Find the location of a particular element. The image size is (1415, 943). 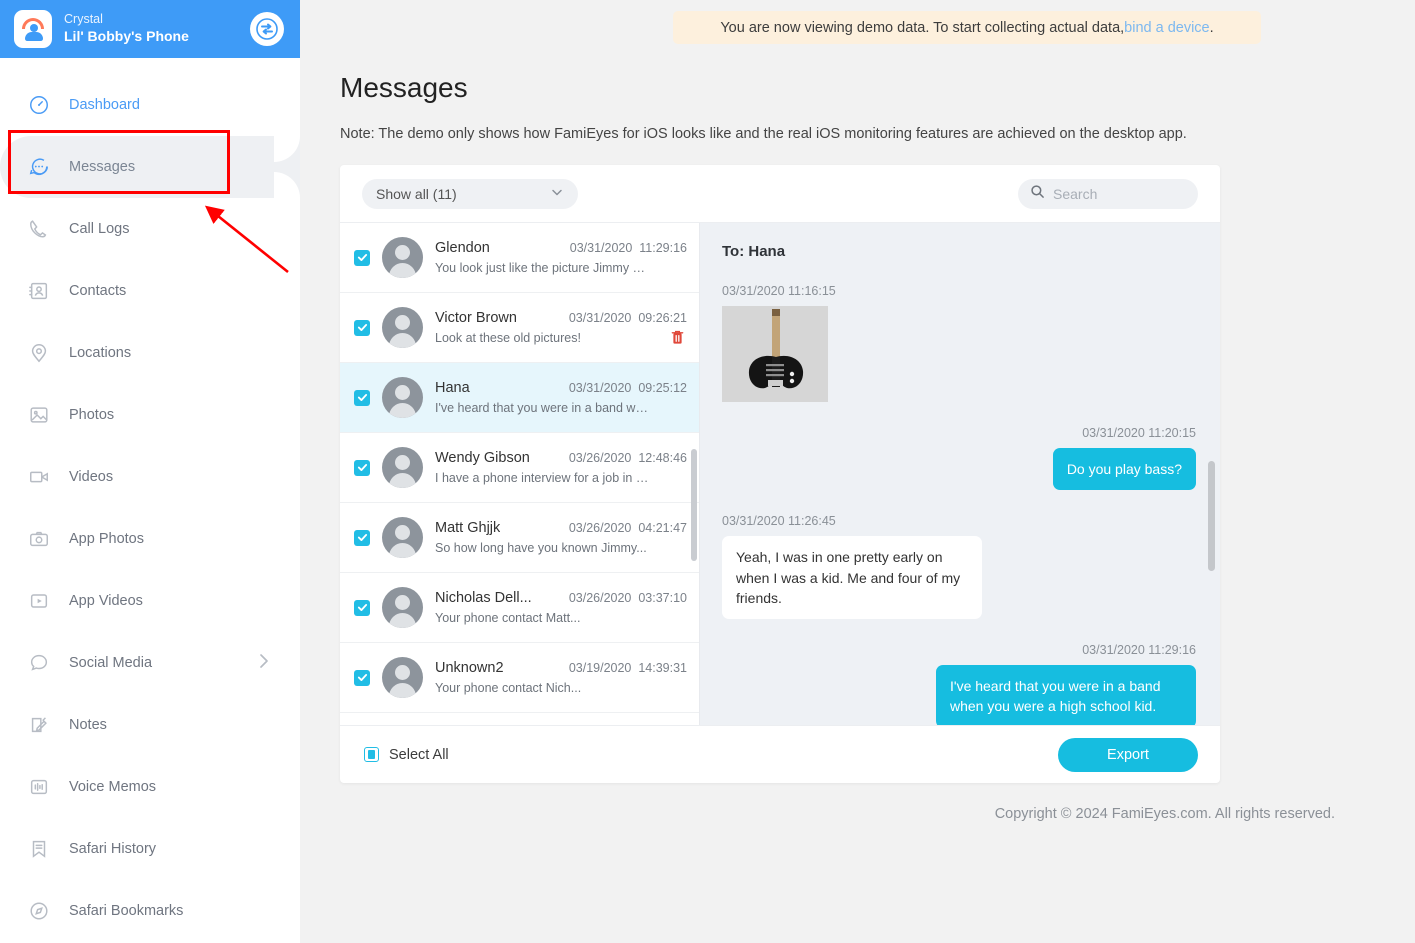

device-name: Lil' Bobby's Phone is located at coordinates (126, 36).